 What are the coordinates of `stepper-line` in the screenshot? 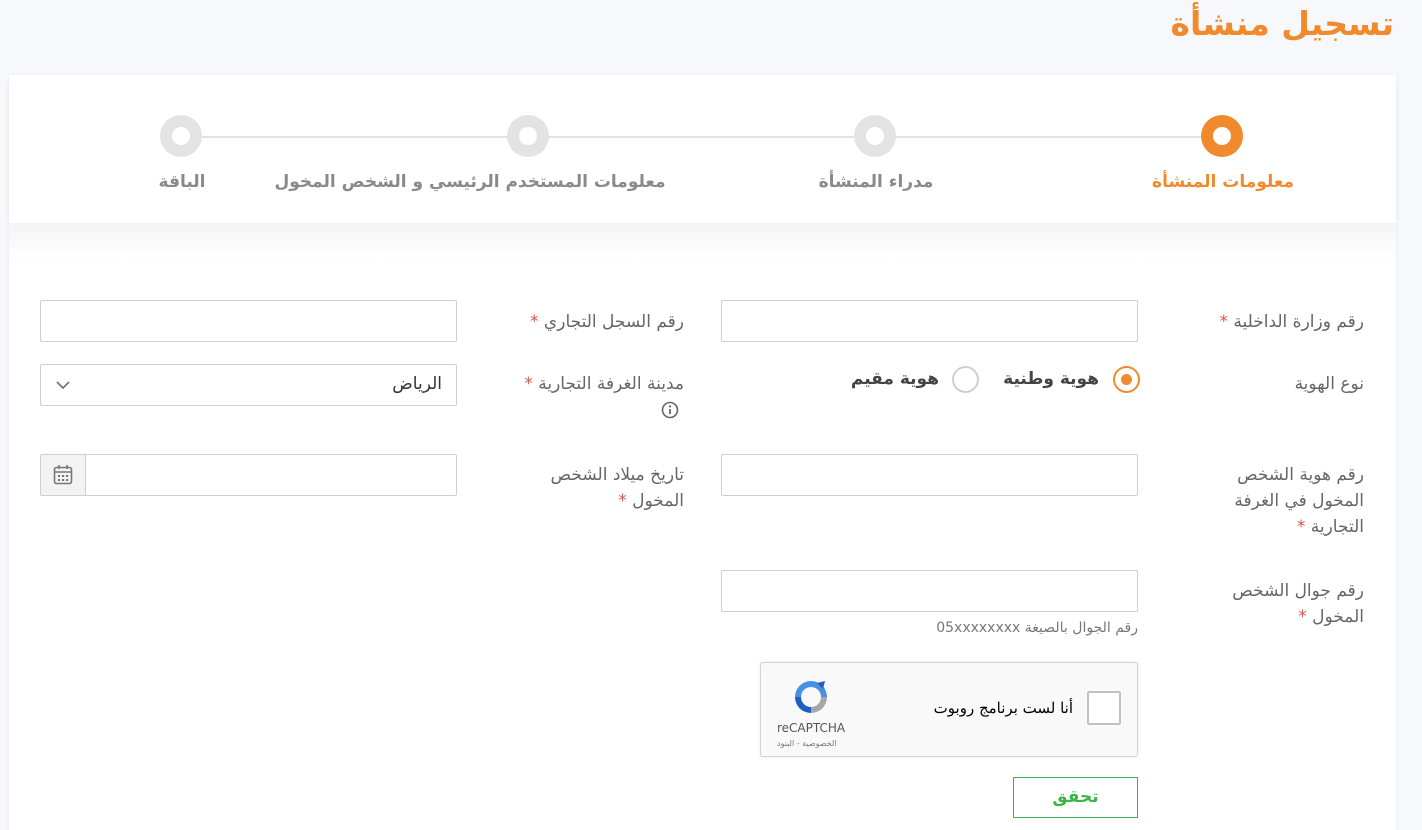 It's located at (702, 137).